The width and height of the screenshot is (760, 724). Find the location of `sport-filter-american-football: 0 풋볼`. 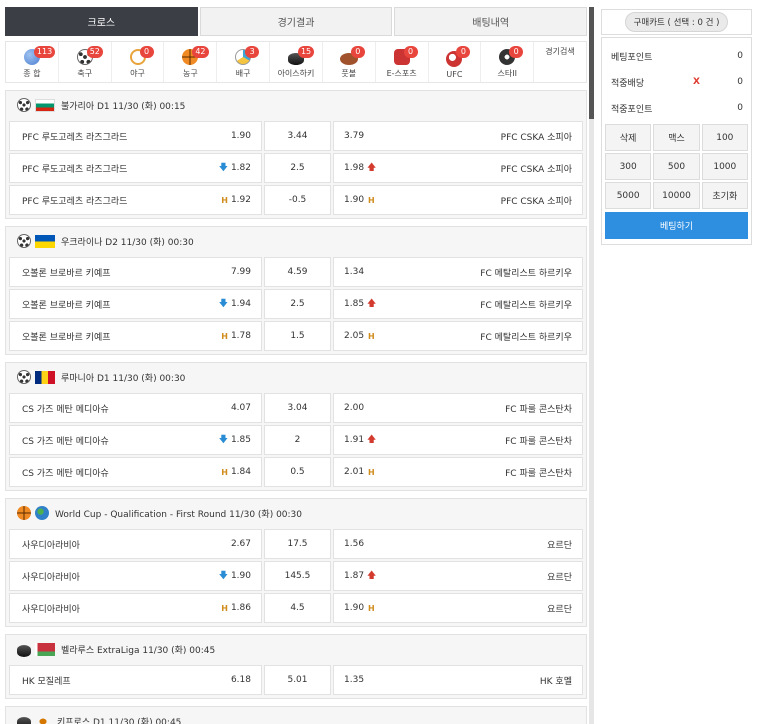

sport-filter-american-football: 0 풋볼 is located at coordinates (349, 62).